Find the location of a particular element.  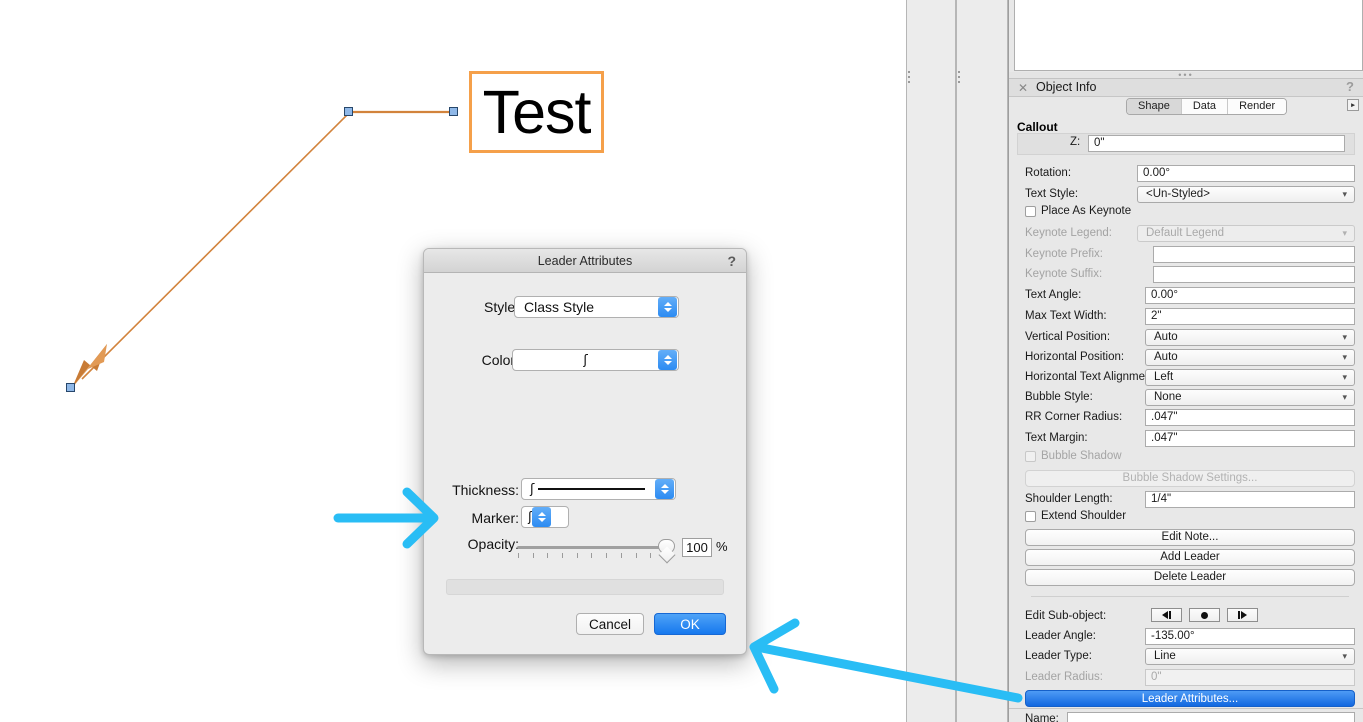

leader-radius-label: Leader Radius: is located at coordinates (1064, 677).